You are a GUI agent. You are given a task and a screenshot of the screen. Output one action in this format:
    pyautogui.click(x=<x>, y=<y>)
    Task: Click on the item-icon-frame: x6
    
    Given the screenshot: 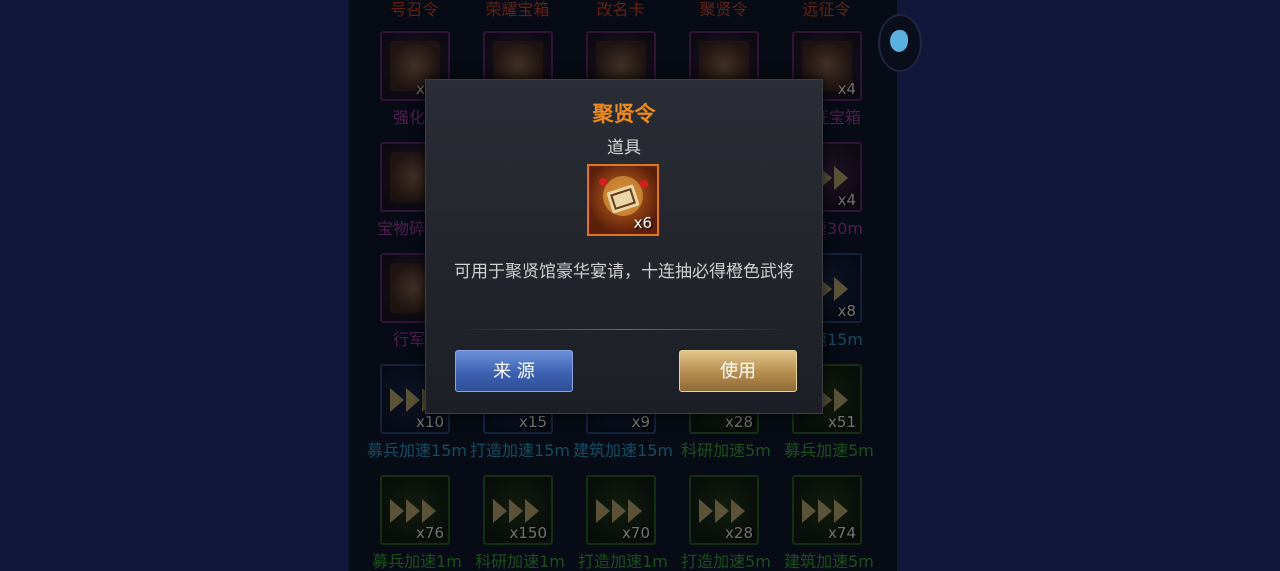 What is the action you would take?
    pyautogui.click(x=623, y=200)
    